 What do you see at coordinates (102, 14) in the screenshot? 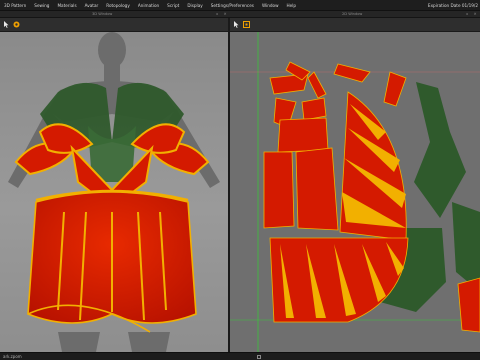
I see `3d-window-title: 3D Window` at bounding box center [102, 14].